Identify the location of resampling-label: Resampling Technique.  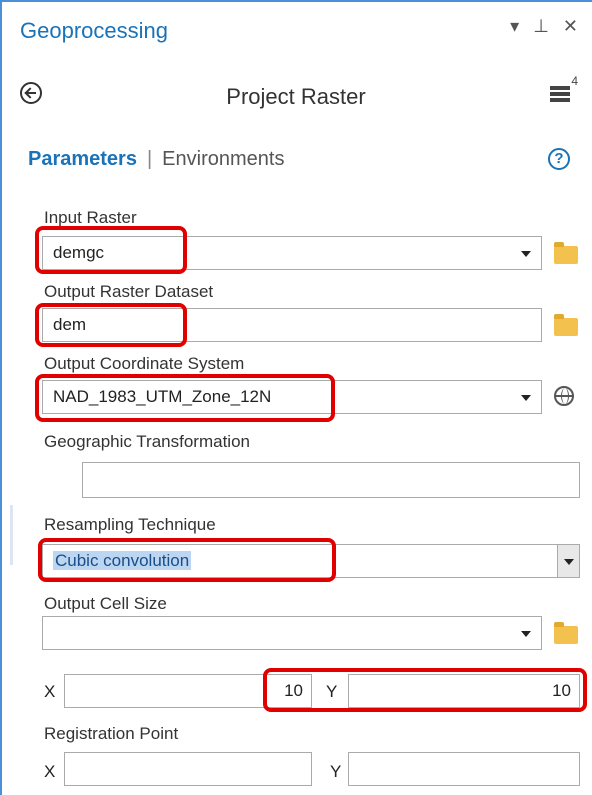
(130, 524).